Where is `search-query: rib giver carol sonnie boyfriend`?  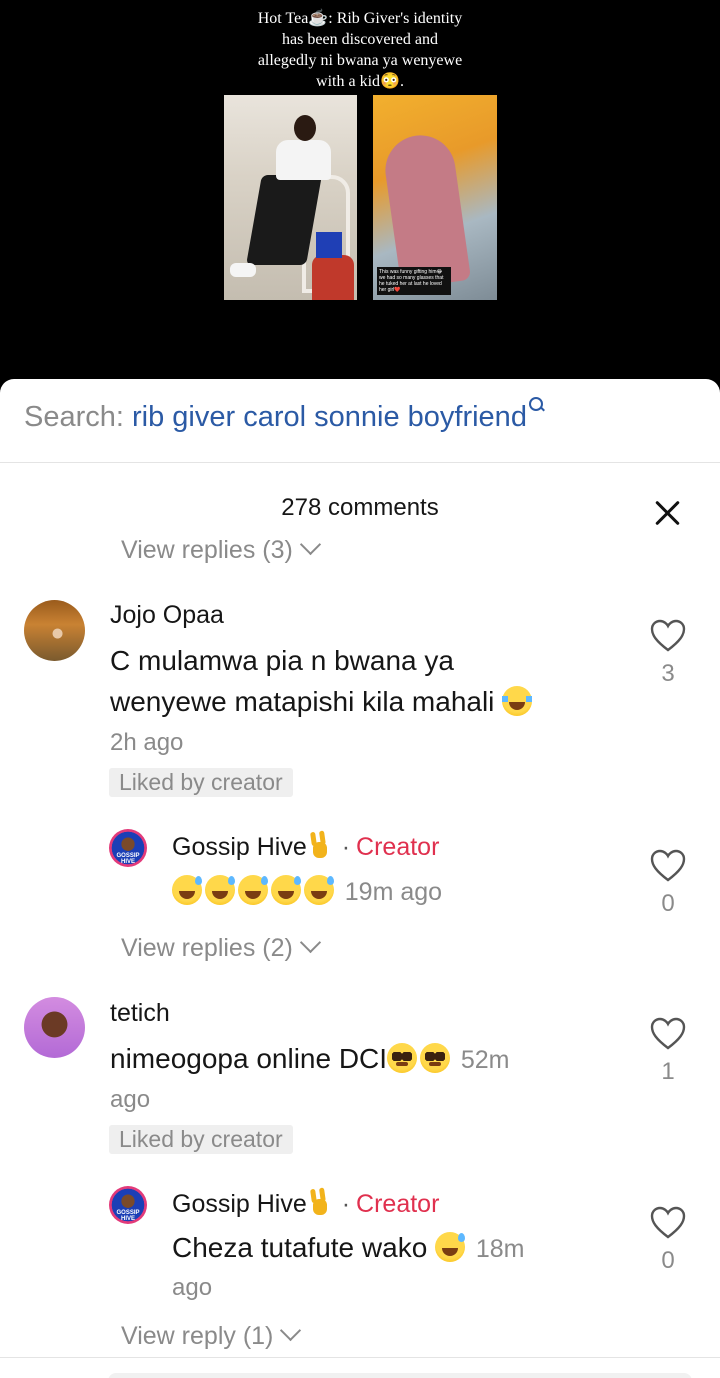 search-query: rib giver carol sonnie boyfriend is located at coordinates (329, 417).